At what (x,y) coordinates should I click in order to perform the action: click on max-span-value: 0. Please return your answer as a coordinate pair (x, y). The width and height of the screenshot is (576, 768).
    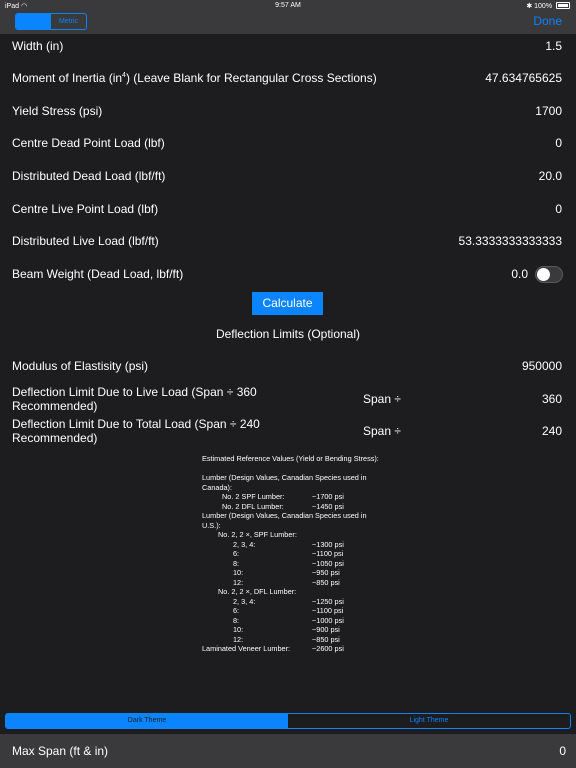
    Looking at the image, I should click on (562, 751).